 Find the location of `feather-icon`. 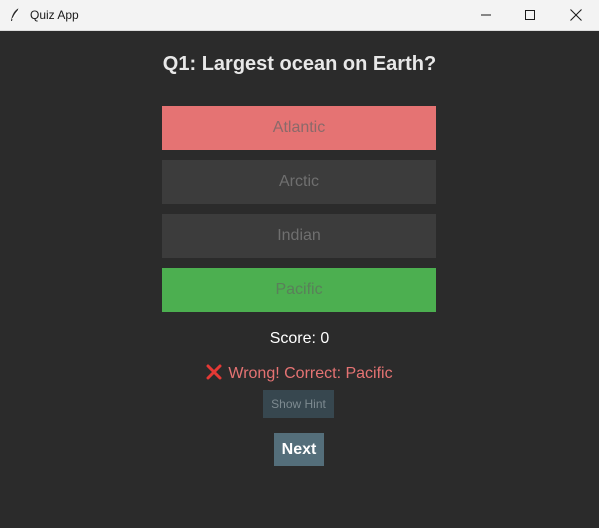

feather-icon is located at coordinates (15, 15).